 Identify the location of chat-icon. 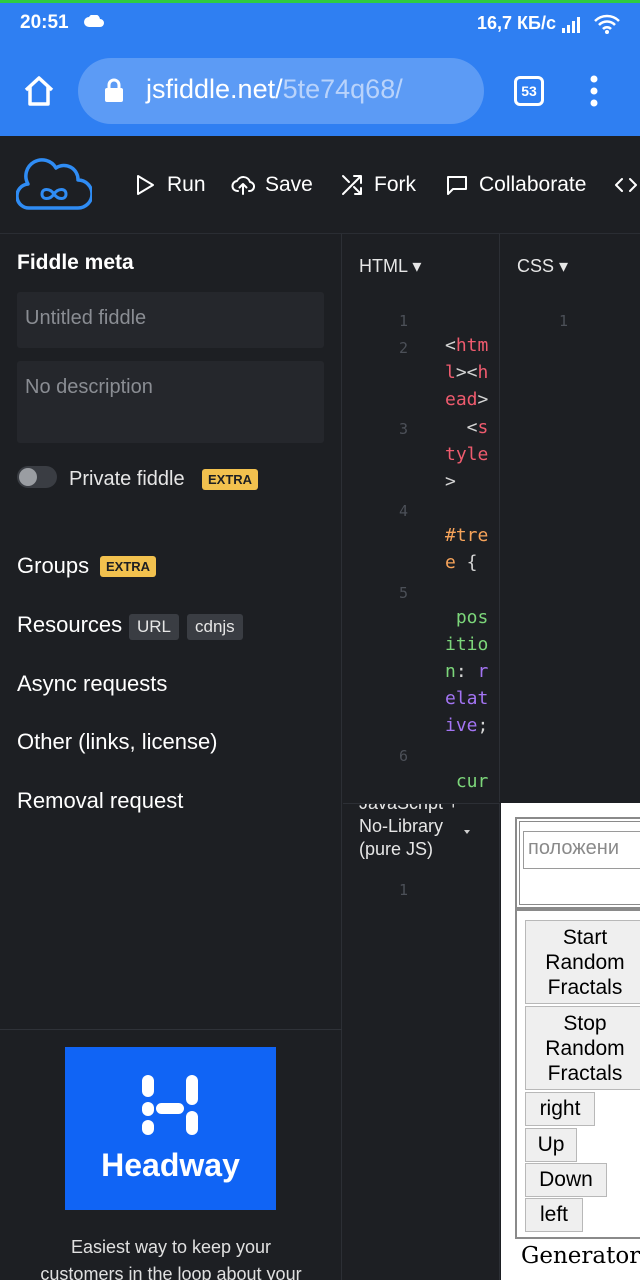
(457, 185).